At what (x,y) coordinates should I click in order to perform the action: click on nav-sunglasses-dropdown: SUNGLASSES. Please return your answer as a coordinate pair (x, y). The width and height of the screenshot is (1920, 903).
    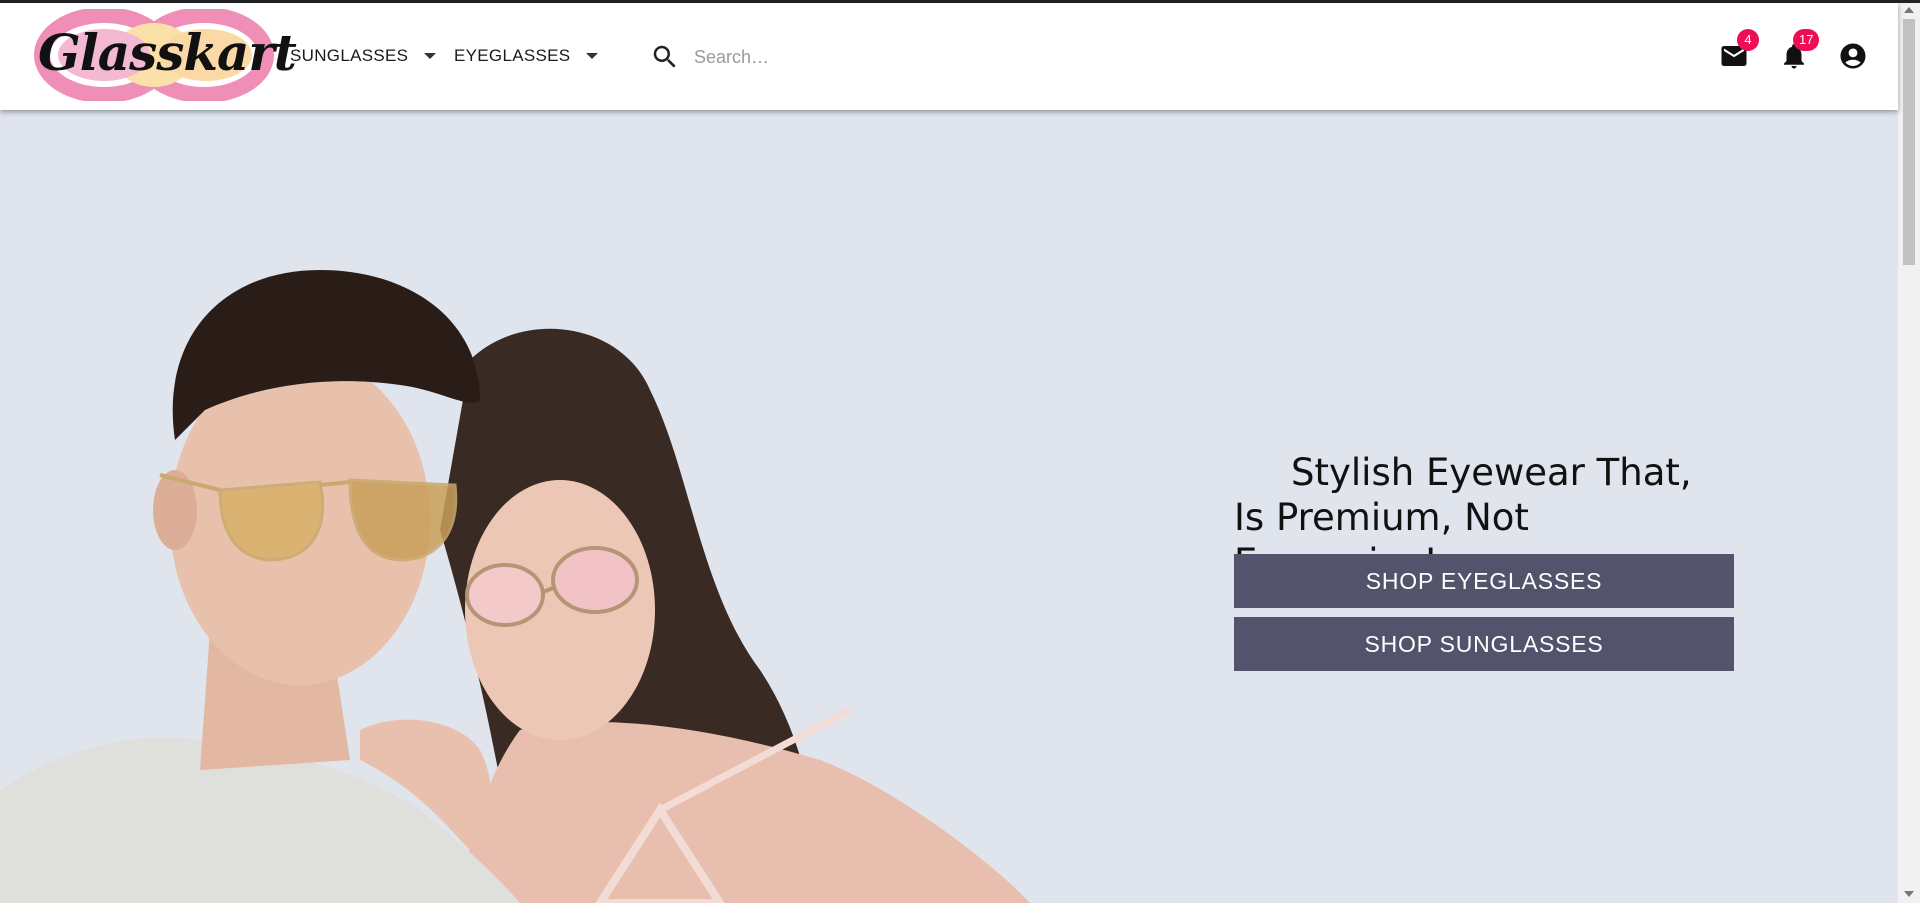
    Looking at the image, I should click on (363, 56).